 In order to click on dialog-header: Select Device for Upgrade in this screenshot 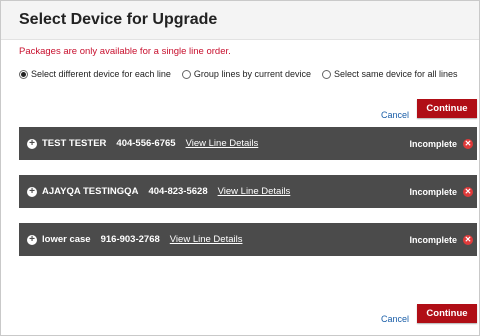, I will do `click(240, 20)`.